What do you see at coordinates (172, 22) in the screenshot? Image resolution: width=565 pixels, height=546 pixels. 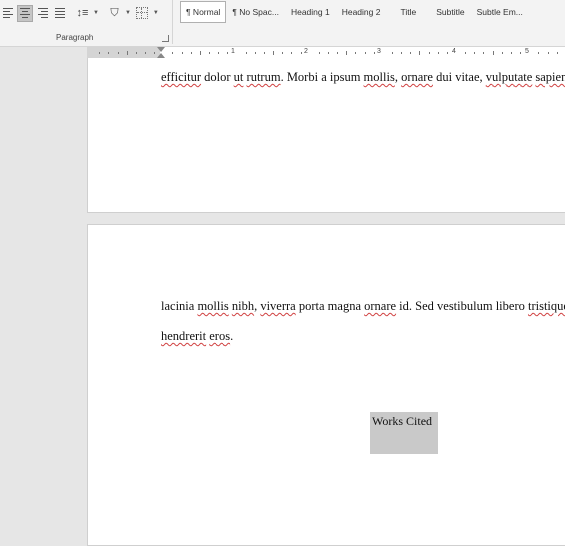 I see `group-separator` at bounding box center [172, 22].